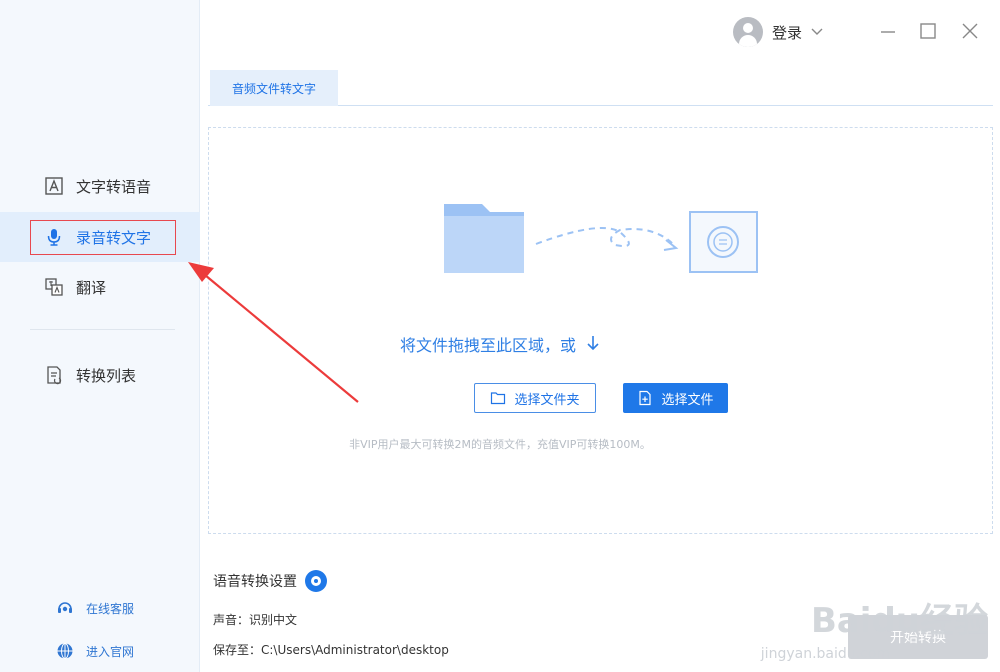 The width and height of the screenshot is (1000, 672). What do you see at coordinates (500, 444) in the screenshot?
I see `vip-hint: 非VIP用户最大可转换2M的音频文件，充值VIP可转换100M。` at bounding box center [500, 444].